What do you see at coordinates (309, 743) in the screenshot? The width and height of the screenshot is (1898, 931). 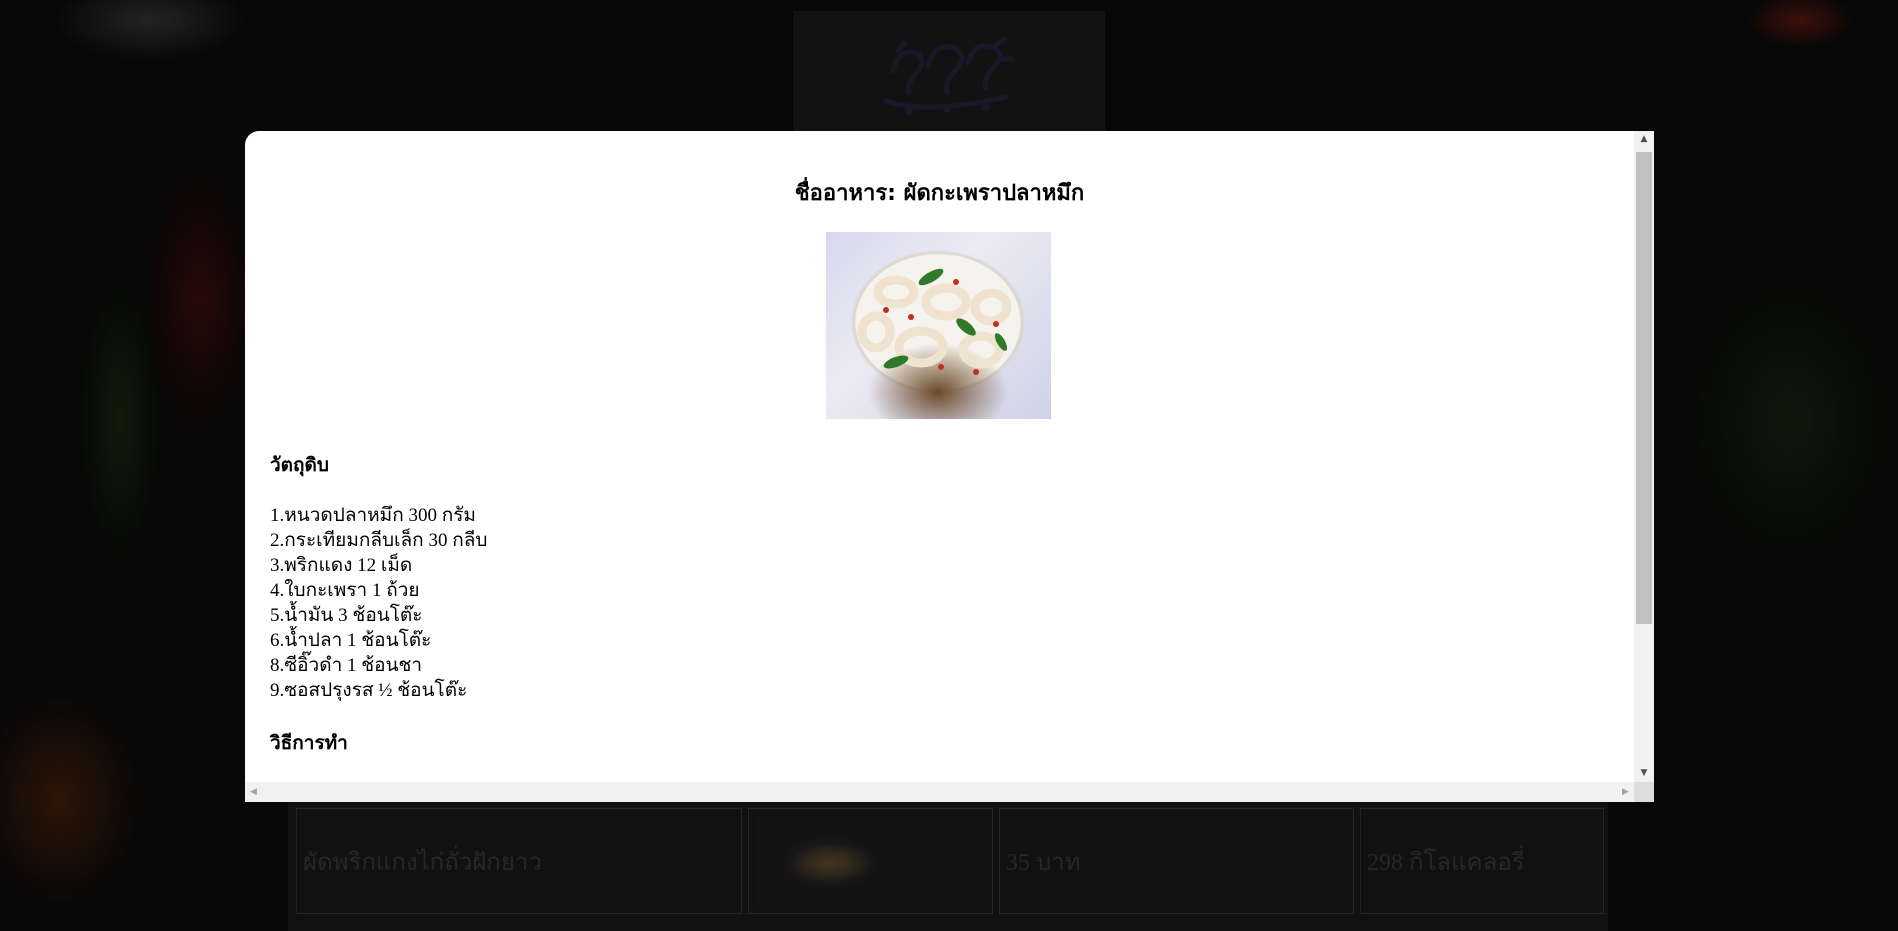 I see `method-heading: วิธีการทำ` at bounding box center [309, 743].